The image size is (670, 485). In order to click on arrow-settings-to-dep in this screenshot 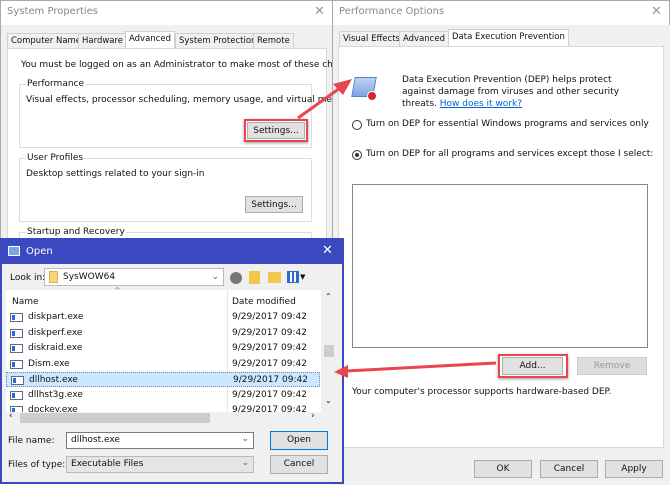, I will do `click(324, 99)`.